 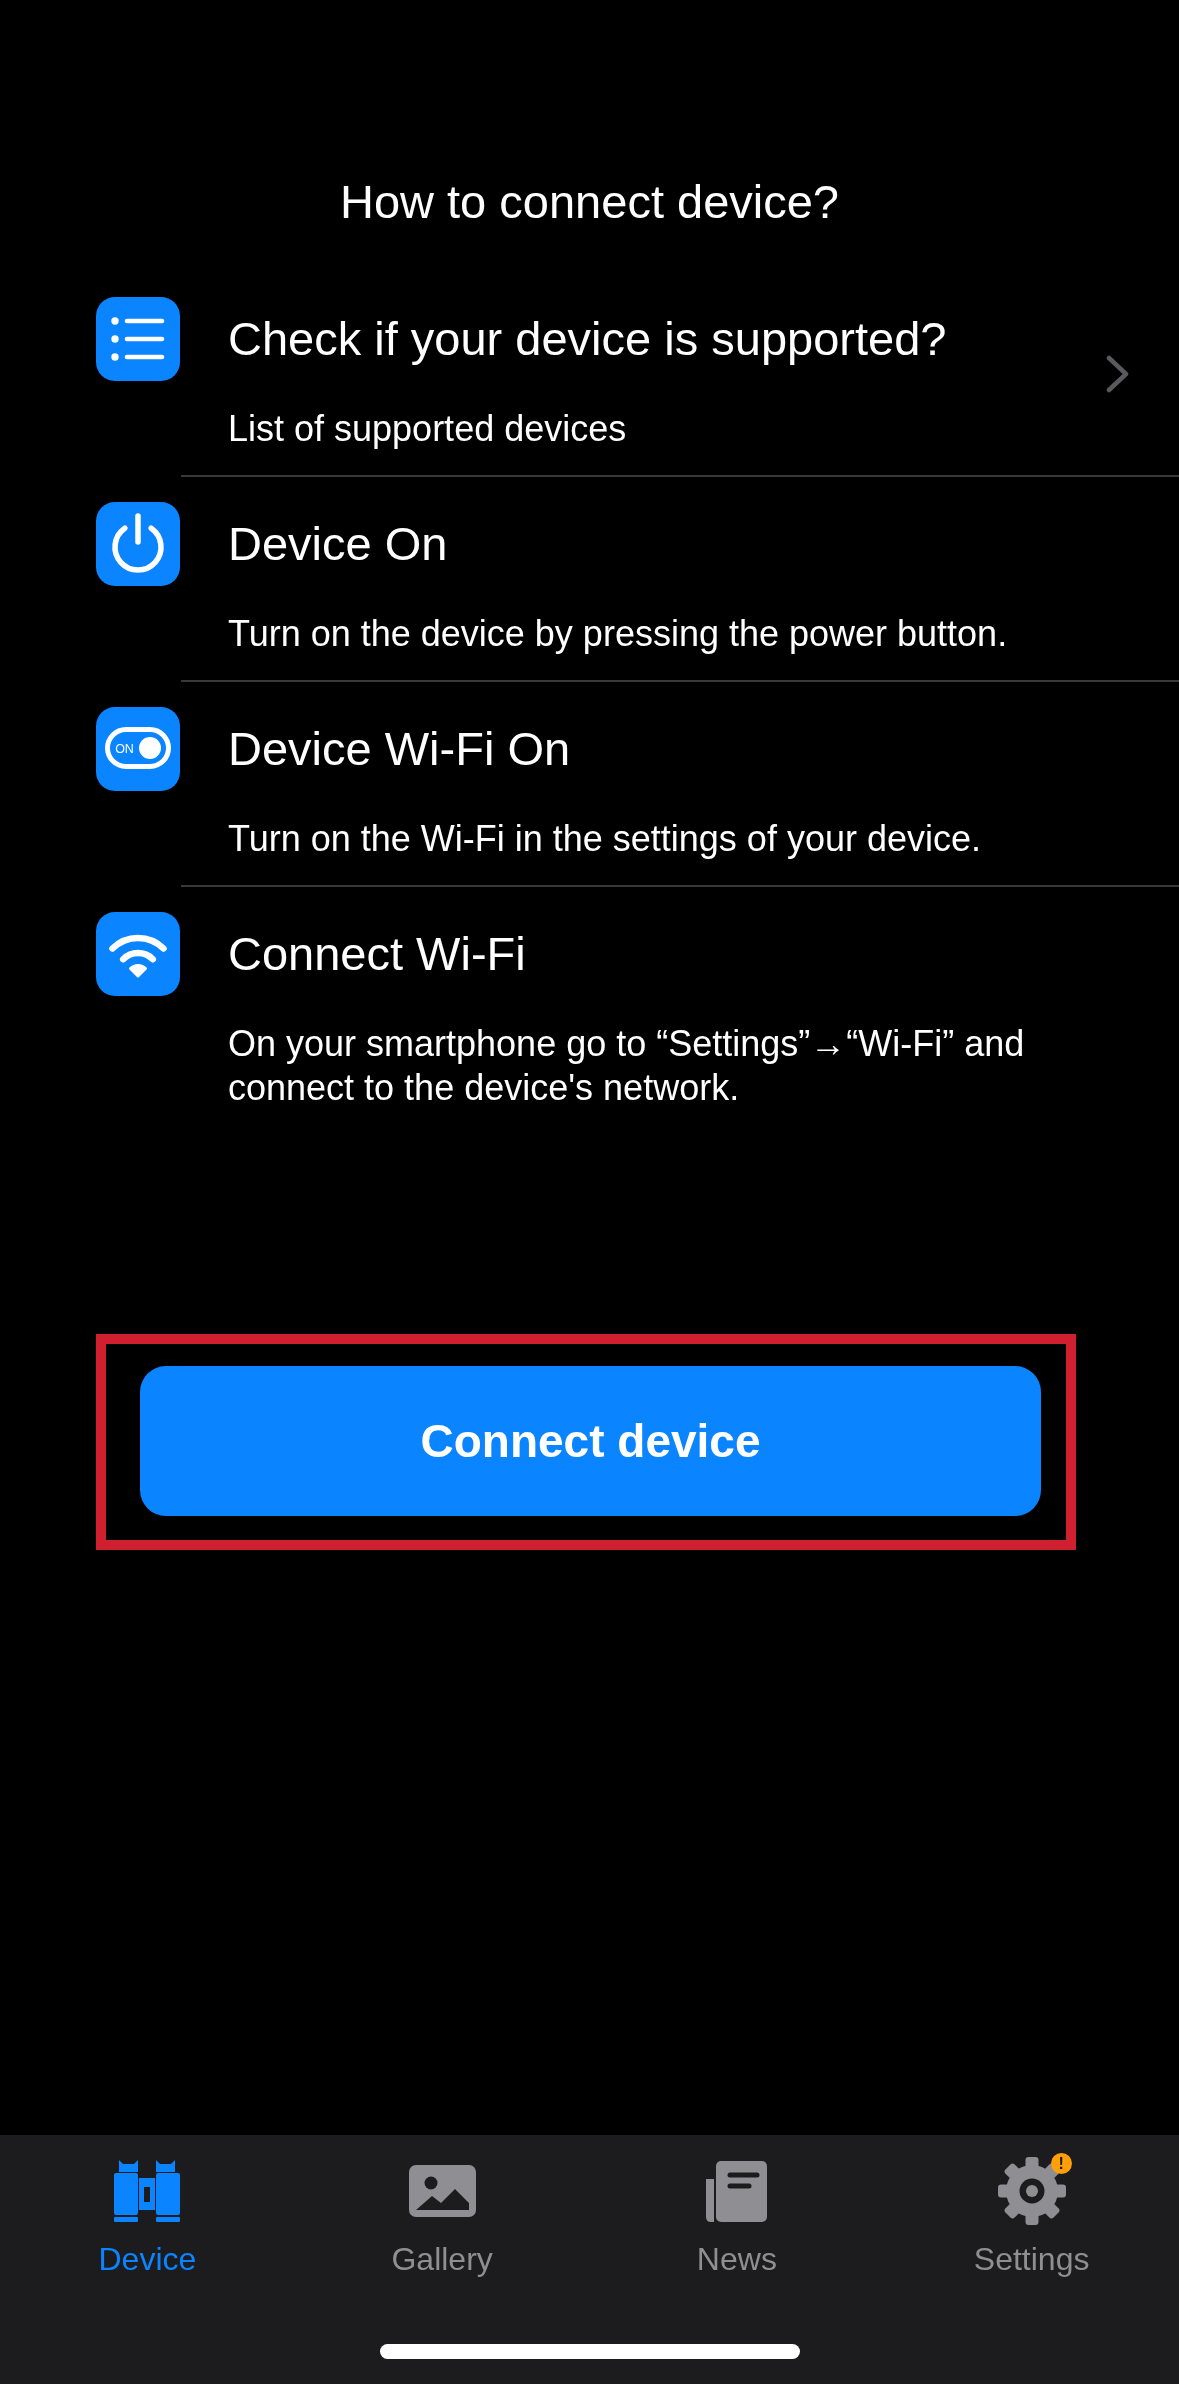 I want to click on step-title: Connect Wi-Fi, so click(x=377, y=954).